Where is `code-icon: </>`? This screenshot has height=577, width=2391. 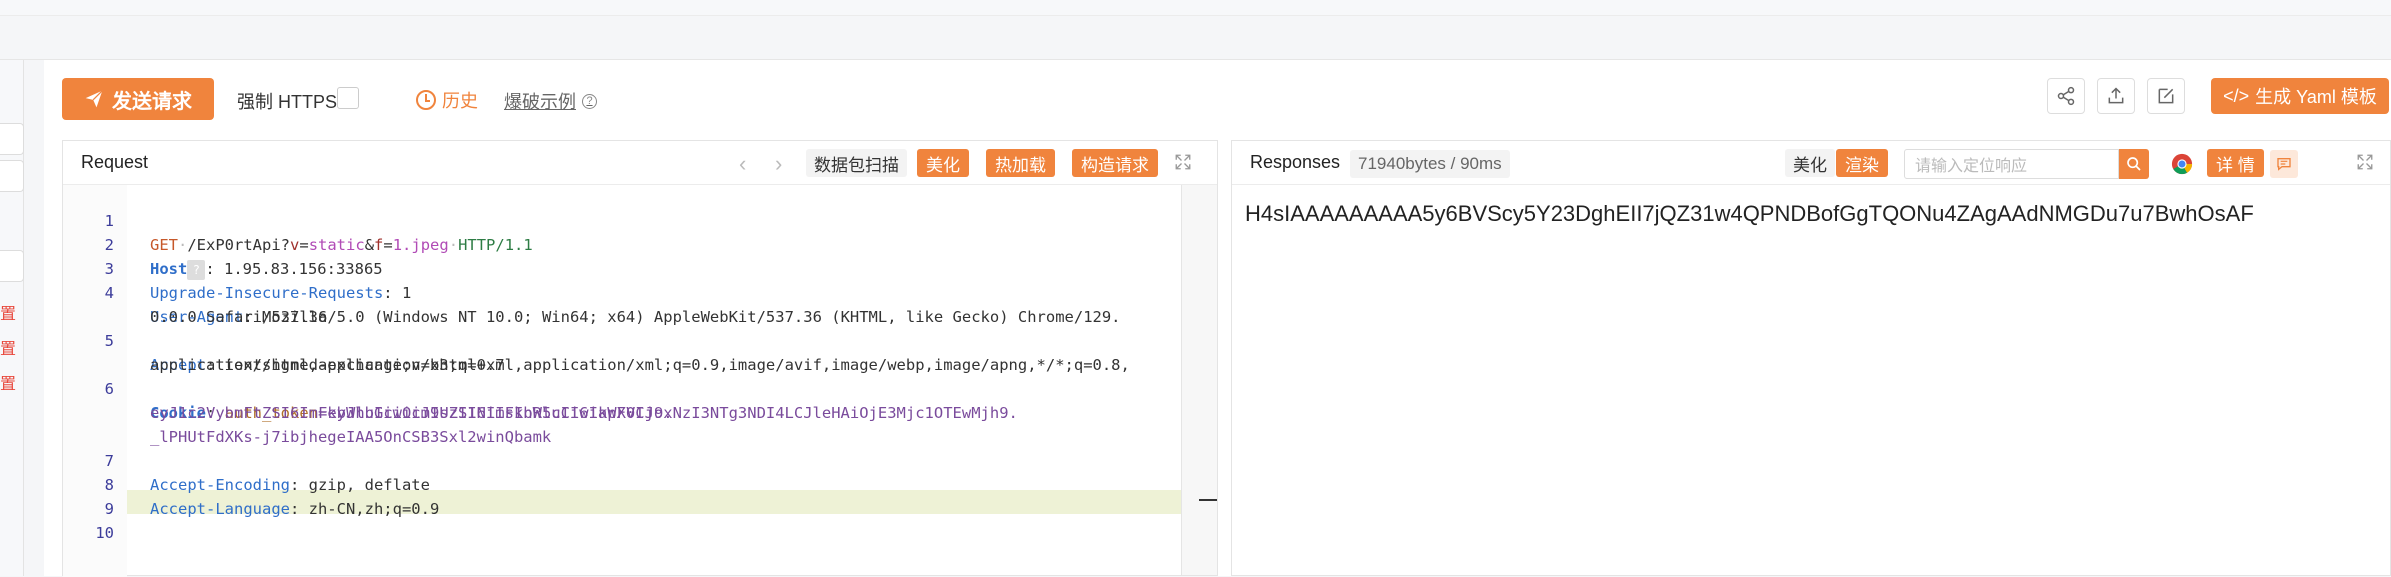 code-icon: </> is located at coordinates (2236, 95).